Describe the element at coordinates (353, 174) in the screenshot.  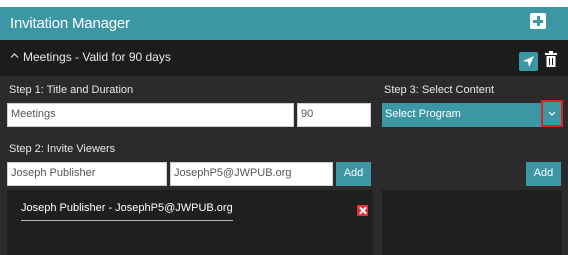
I see `add-viewer-button: Add` at that location.